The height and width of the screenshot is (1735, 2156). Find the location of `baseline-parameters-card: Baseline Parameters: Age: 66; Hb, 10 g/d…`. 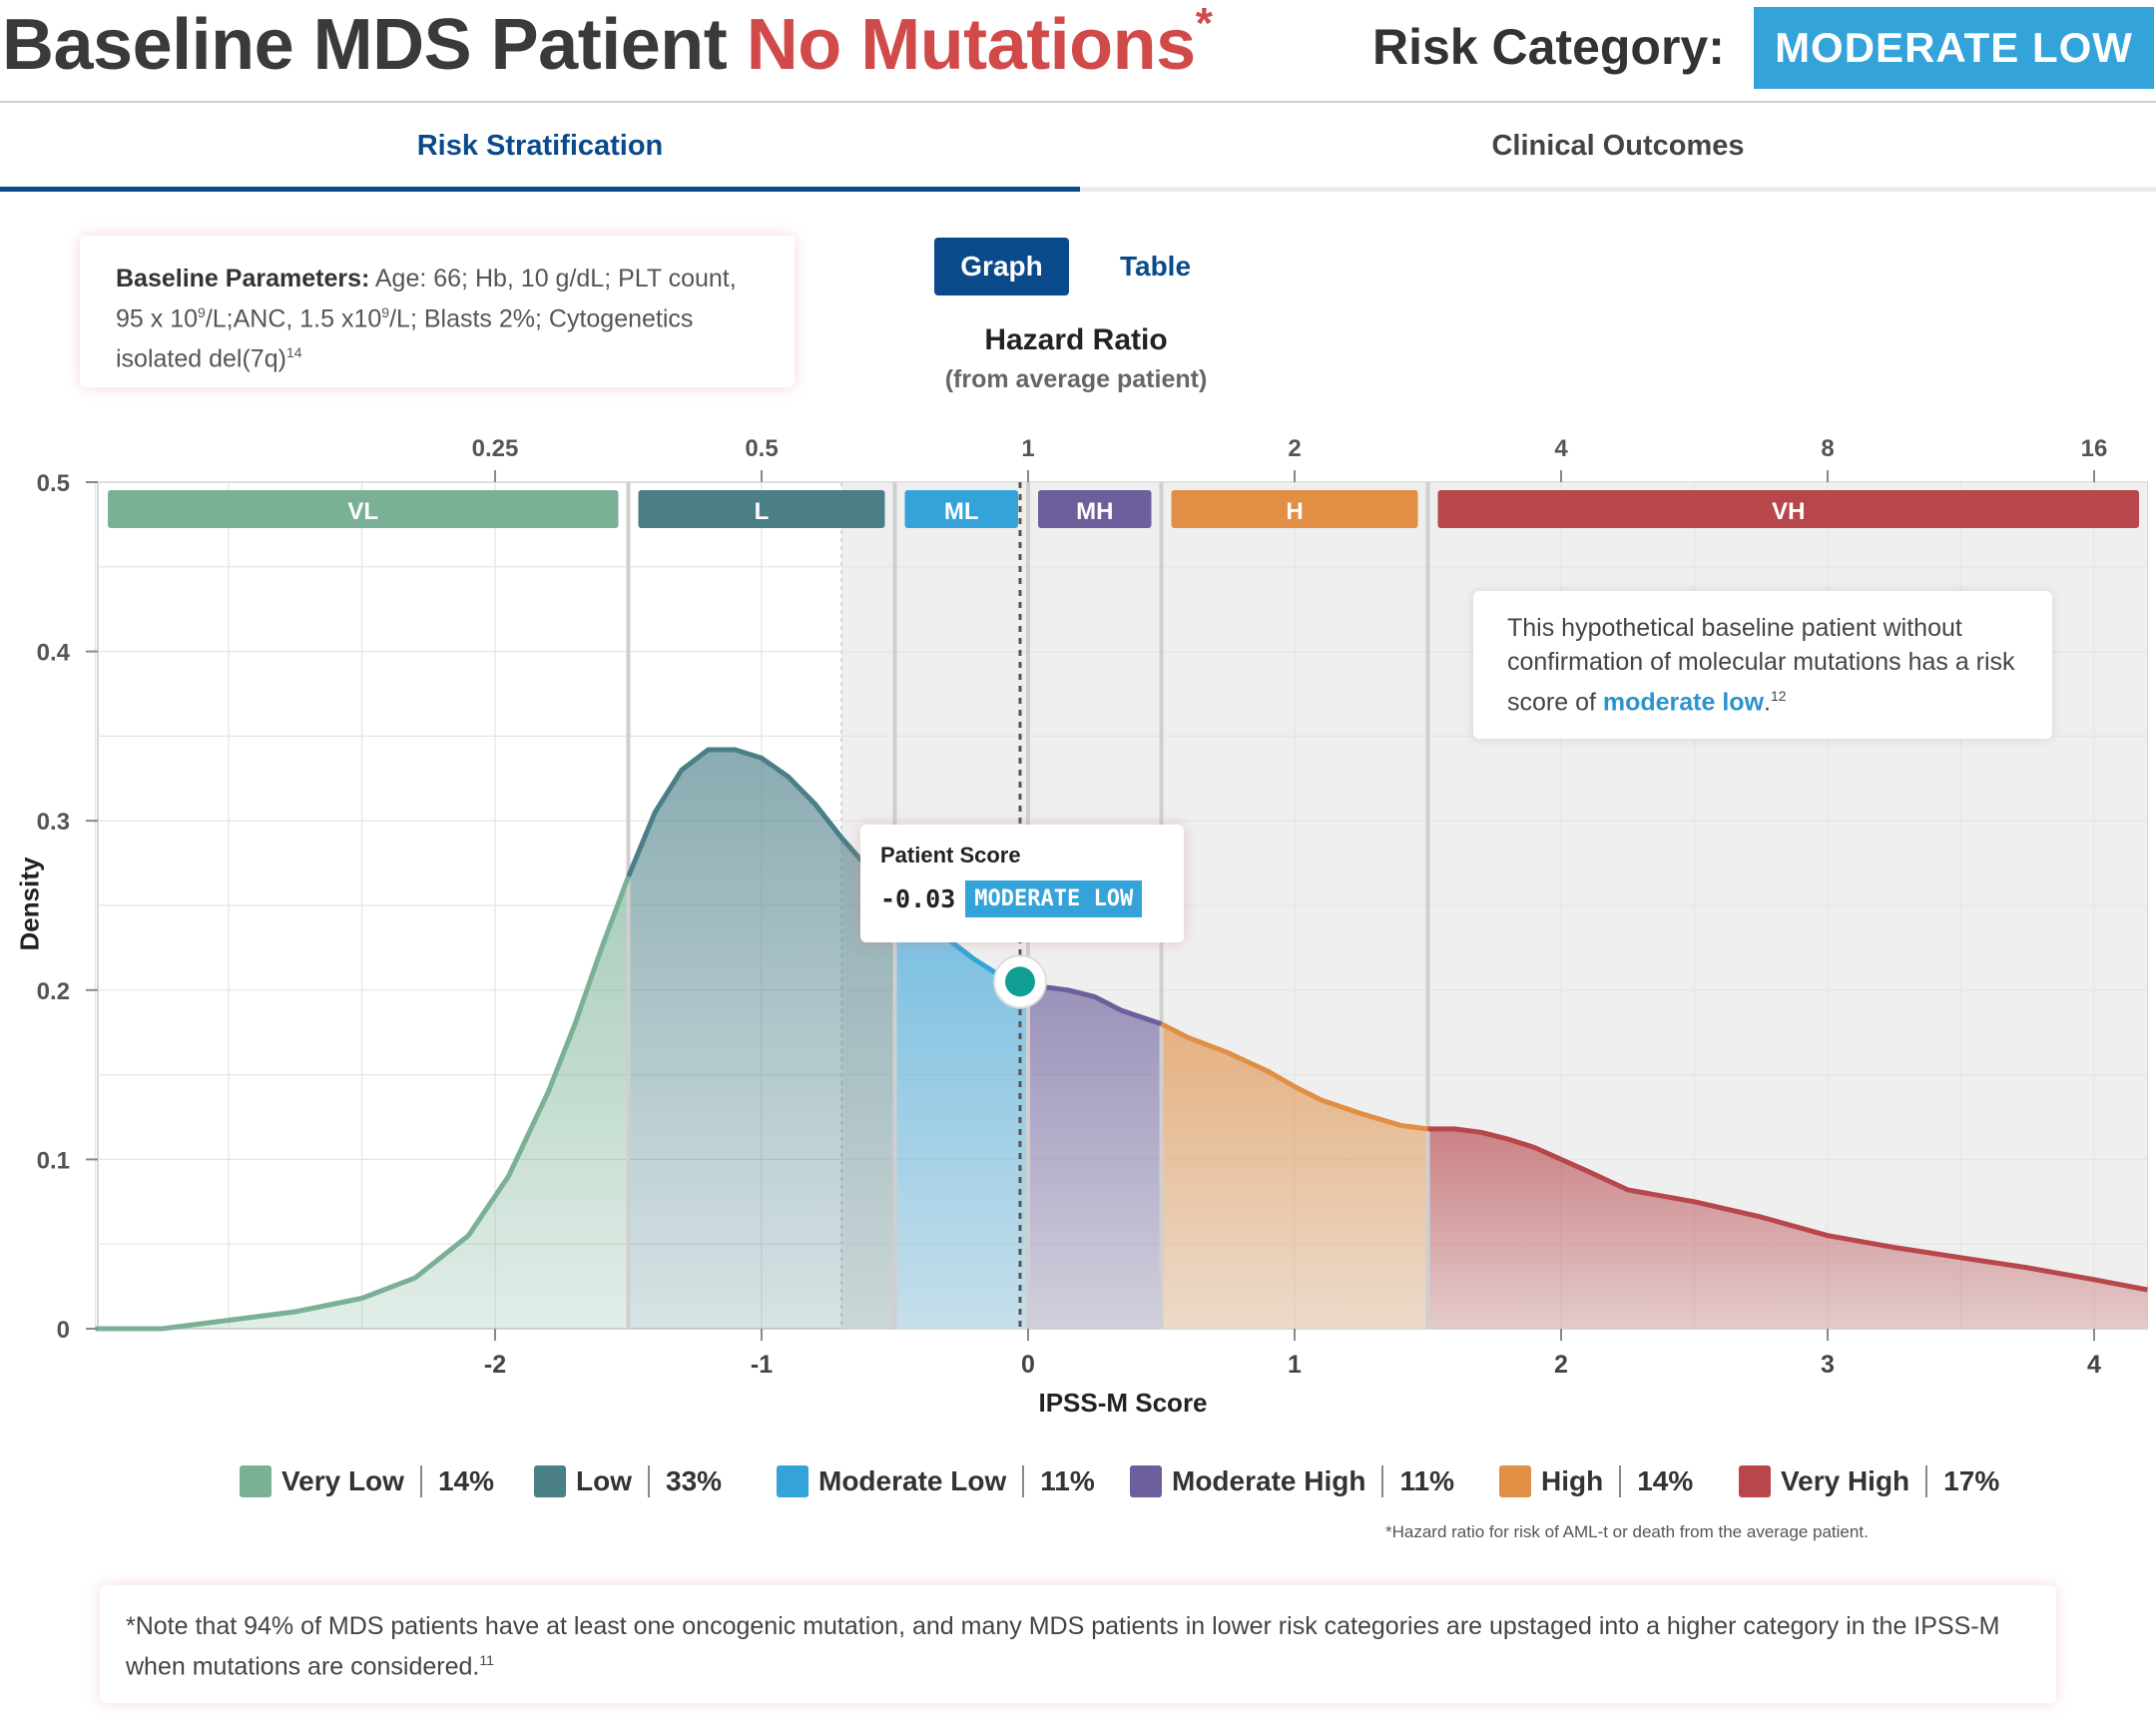

baseline-parameters-card: Baseline Parameters: Age: 66; Hb, 10 g/d… is located at coordinates (437, 311).